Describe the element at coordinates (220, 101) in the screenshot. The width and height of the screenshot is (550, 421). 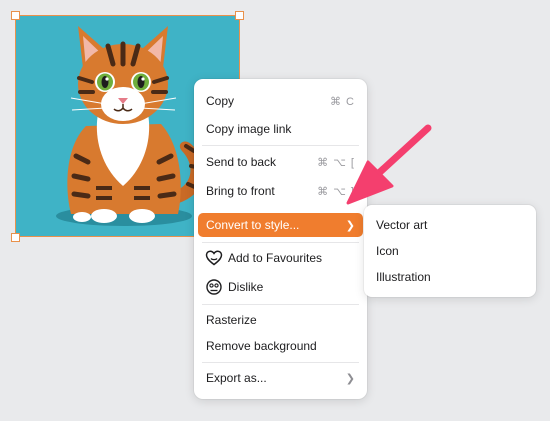
I see `menu-item-label: Copy` at that location.